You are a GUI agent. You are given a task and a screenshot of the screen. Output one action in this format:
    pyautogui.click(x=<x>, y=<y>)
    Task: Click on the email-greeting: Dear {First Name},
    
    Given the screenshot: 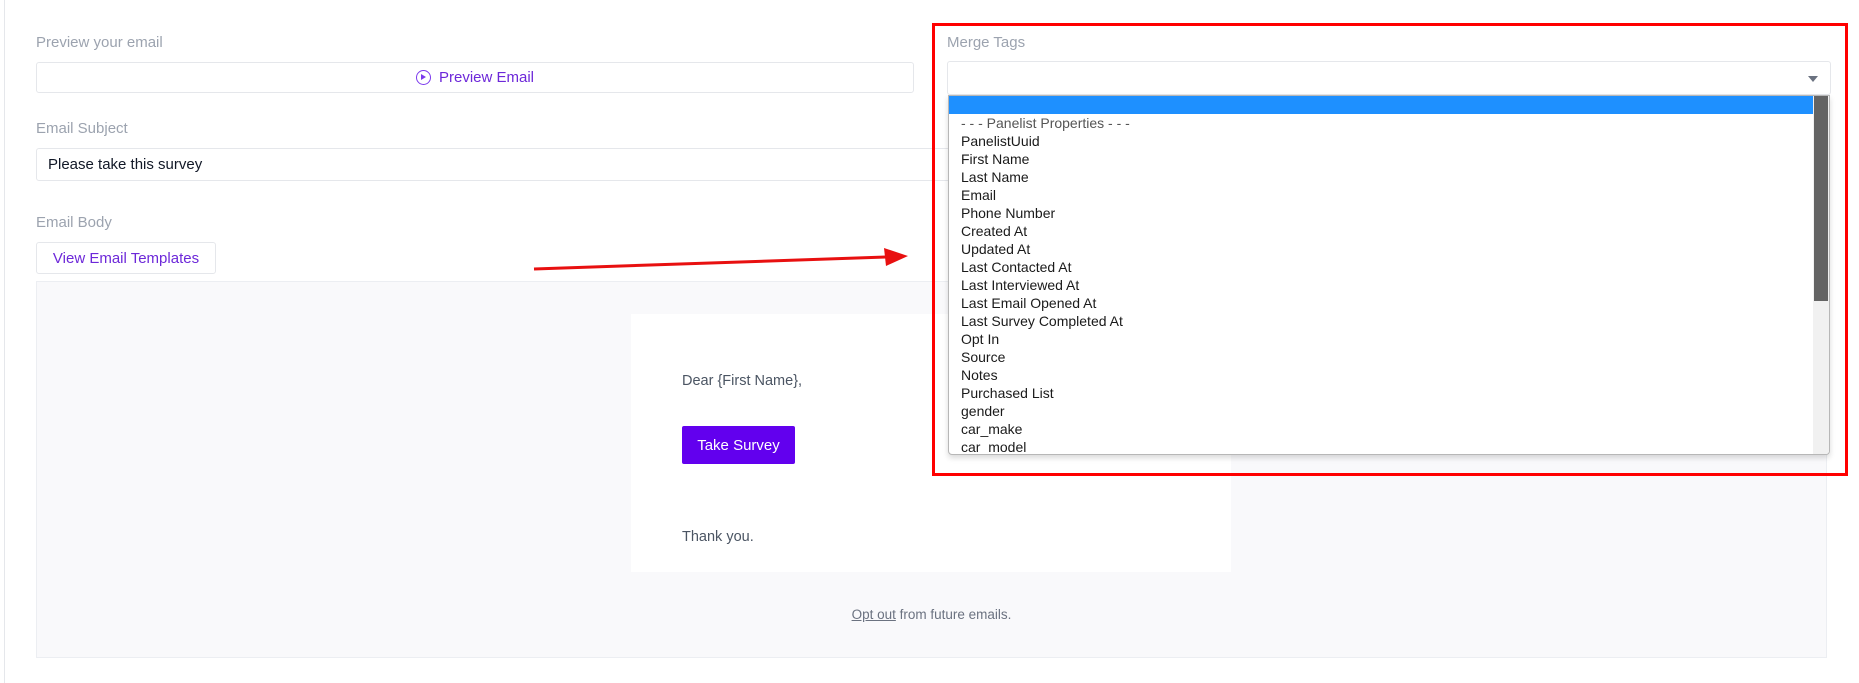 What is the action you would take?
    pyautogui.click(x=742, y=381)
    